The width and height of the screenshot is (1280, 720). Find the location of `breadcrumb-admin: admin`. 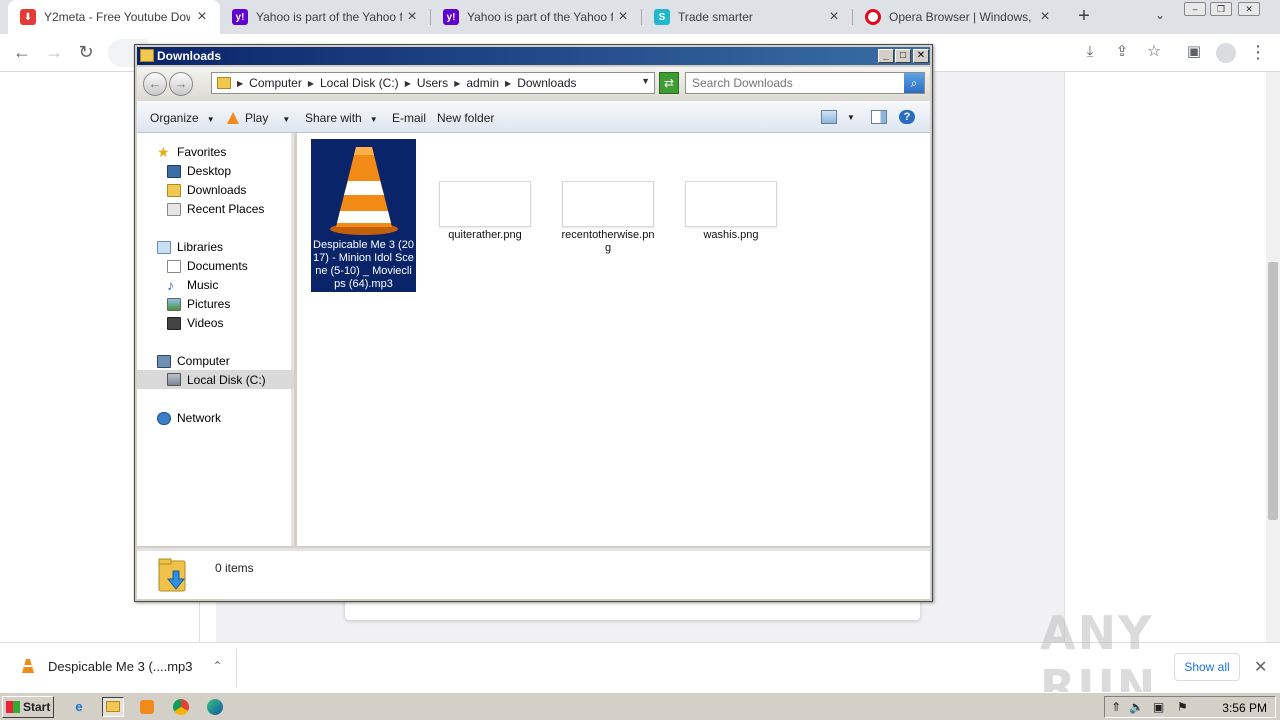

breadcrumb-admin: admin is located at coordinates (482, 83).